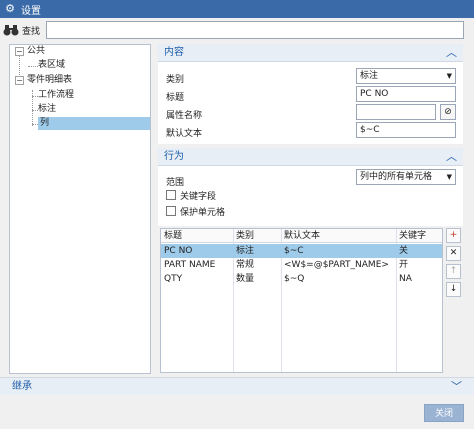 The image size is (474, 429). I want to click on add-column-button: +, so click(453, 235).